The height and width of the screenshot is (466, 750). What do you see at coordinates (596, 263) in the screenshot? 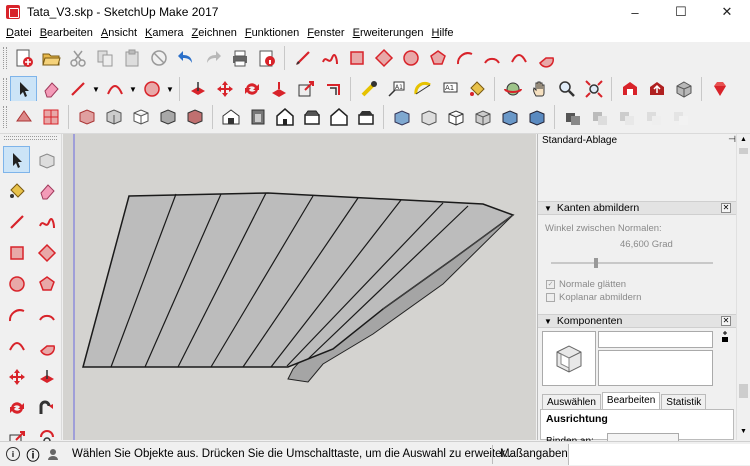
I see `angle-slider-thumb` at bounding box center [596, 263].